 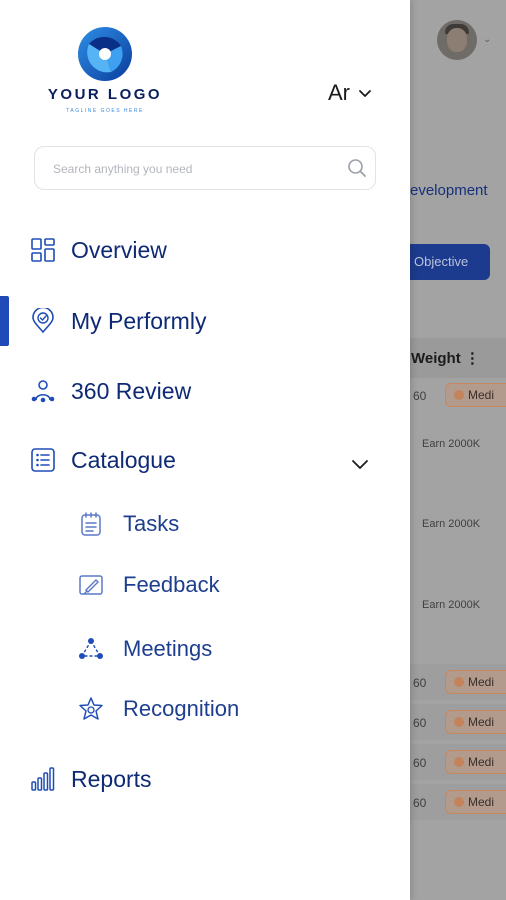 What do you see at coordinates (43, 250) in the screenshot?
I see `grid-icon` at bounding box center [43, 250].